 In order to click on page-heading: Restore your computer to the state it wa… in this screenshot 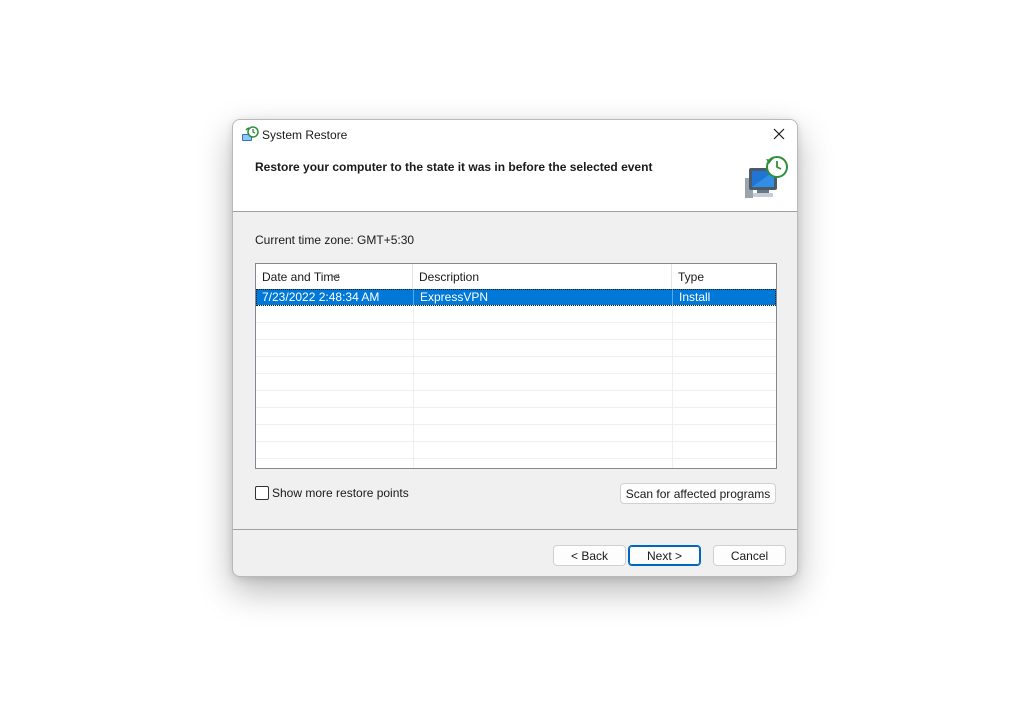, I will do `click(454, 167)`.